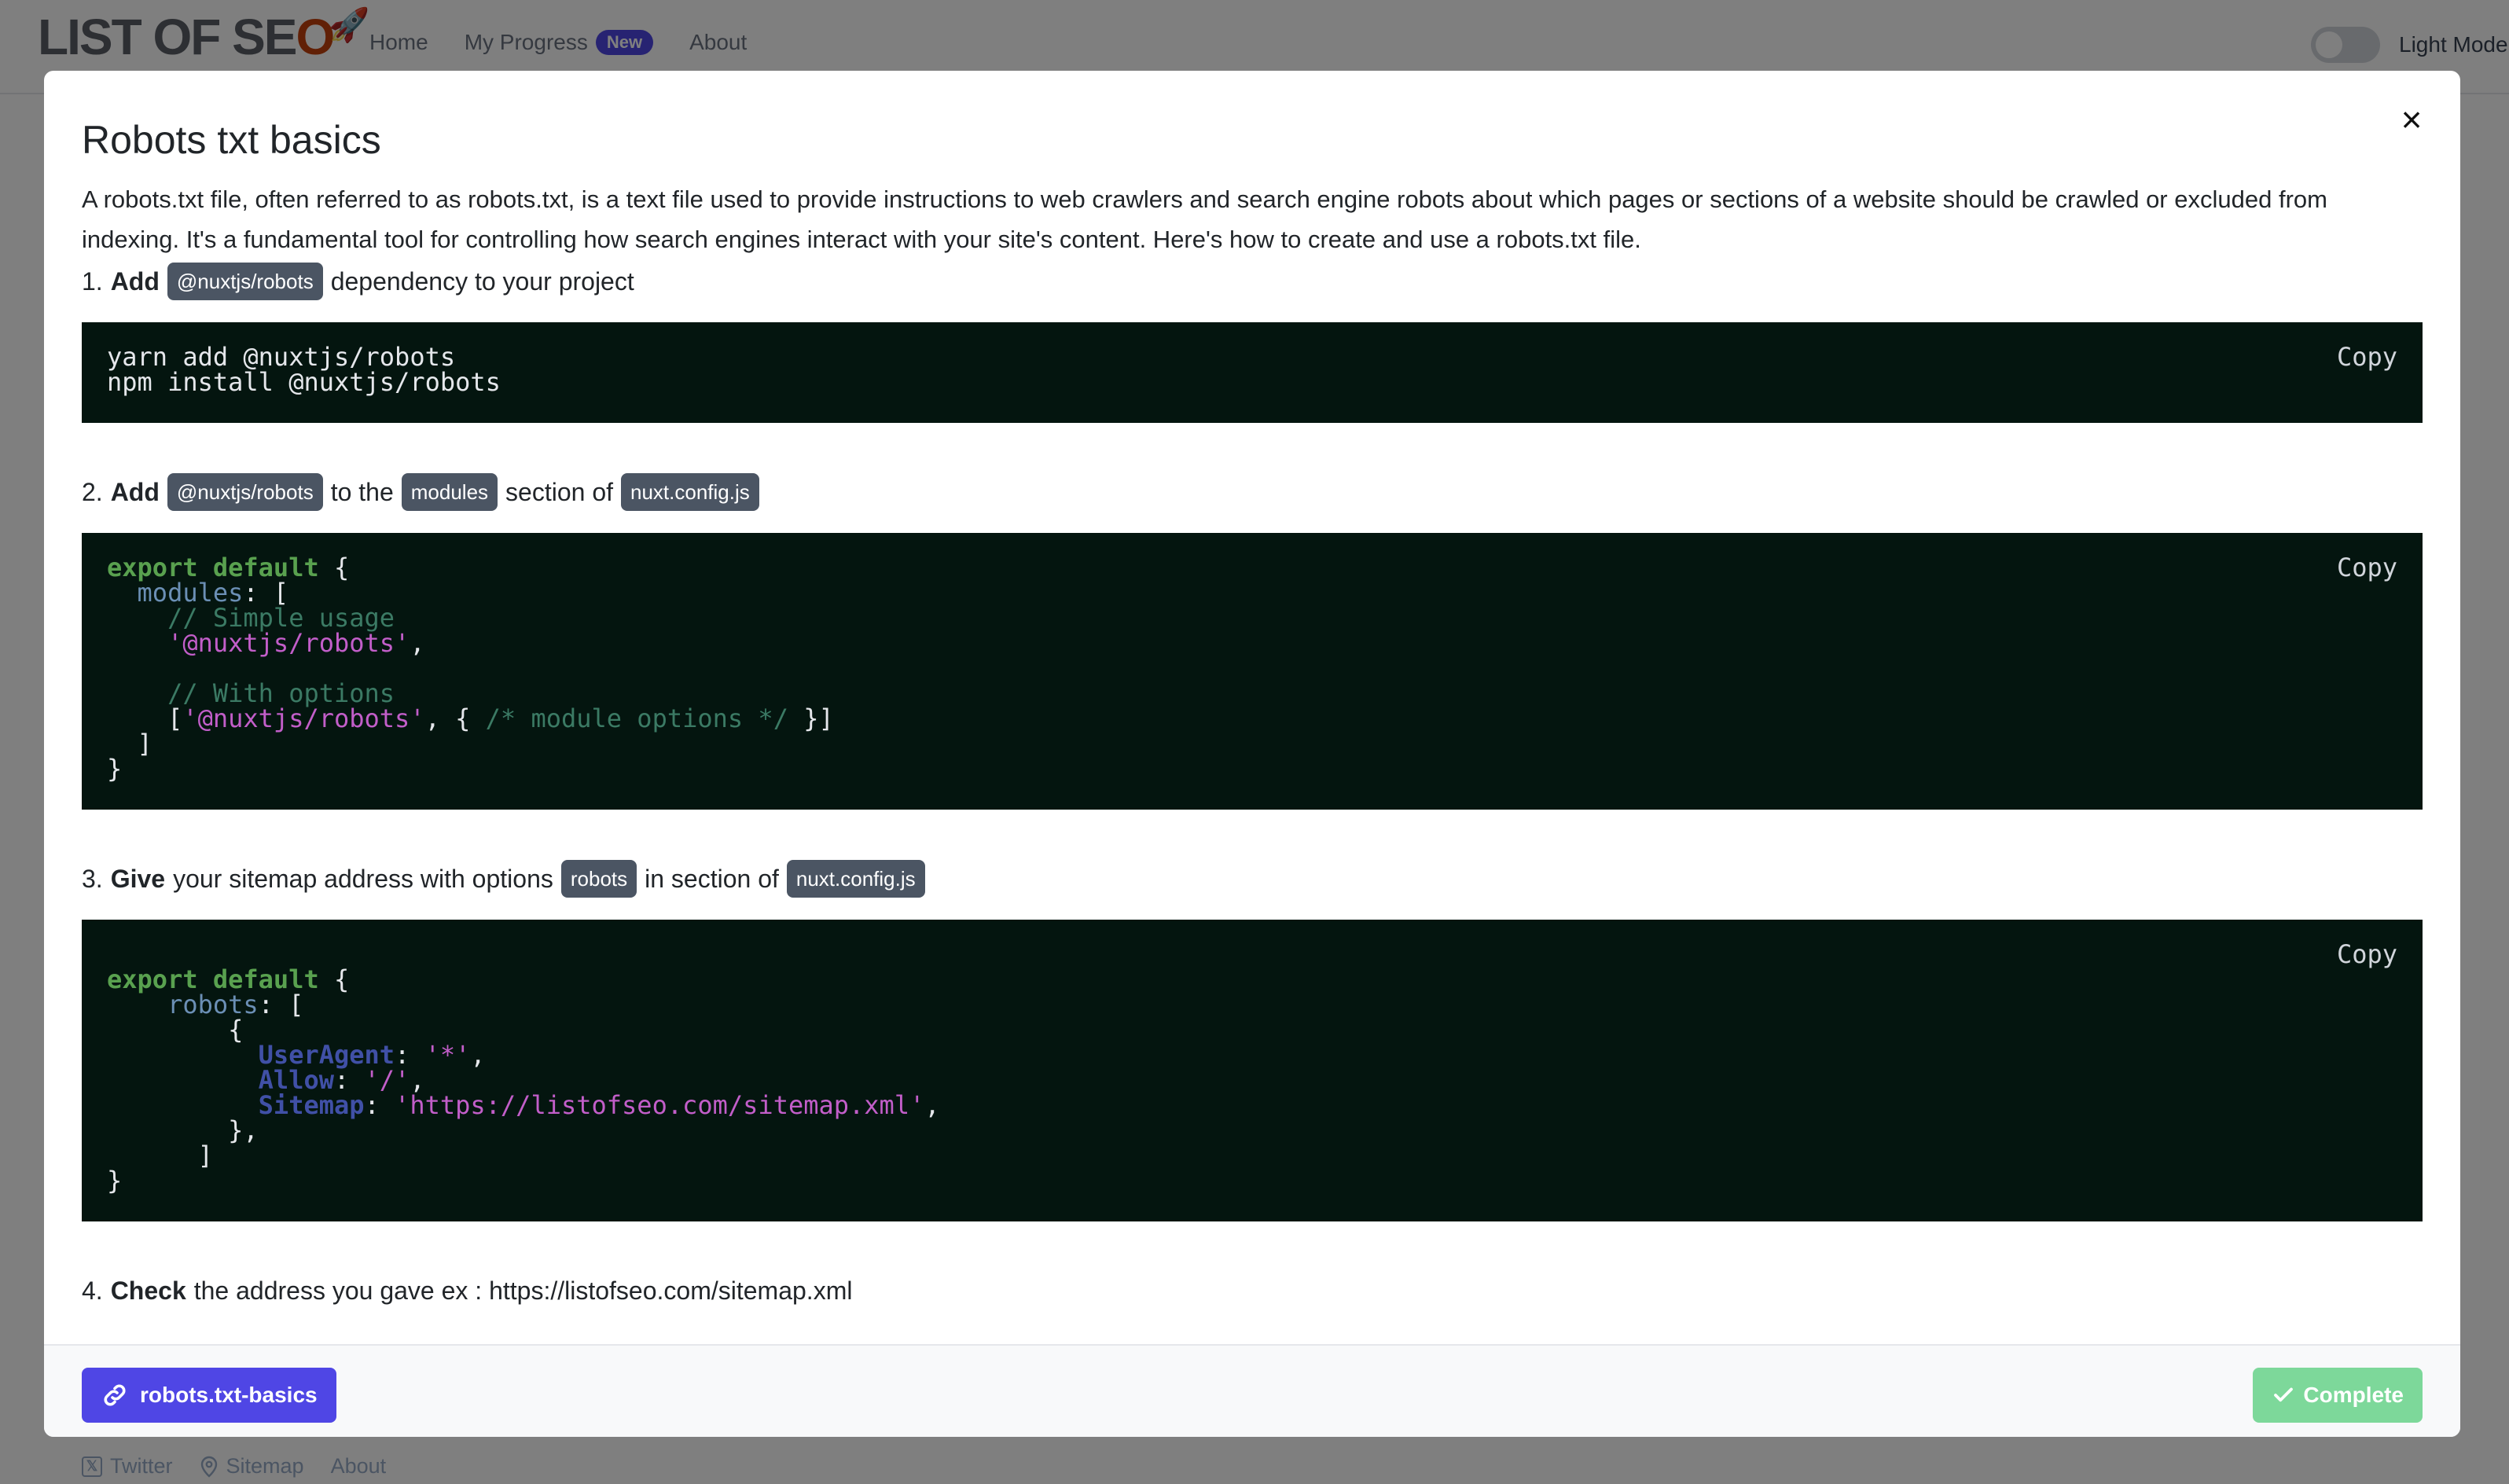  Describe the element at coordinates (92, 1466) in the screenshot. I see `x-icon: 𝕏` at that location.